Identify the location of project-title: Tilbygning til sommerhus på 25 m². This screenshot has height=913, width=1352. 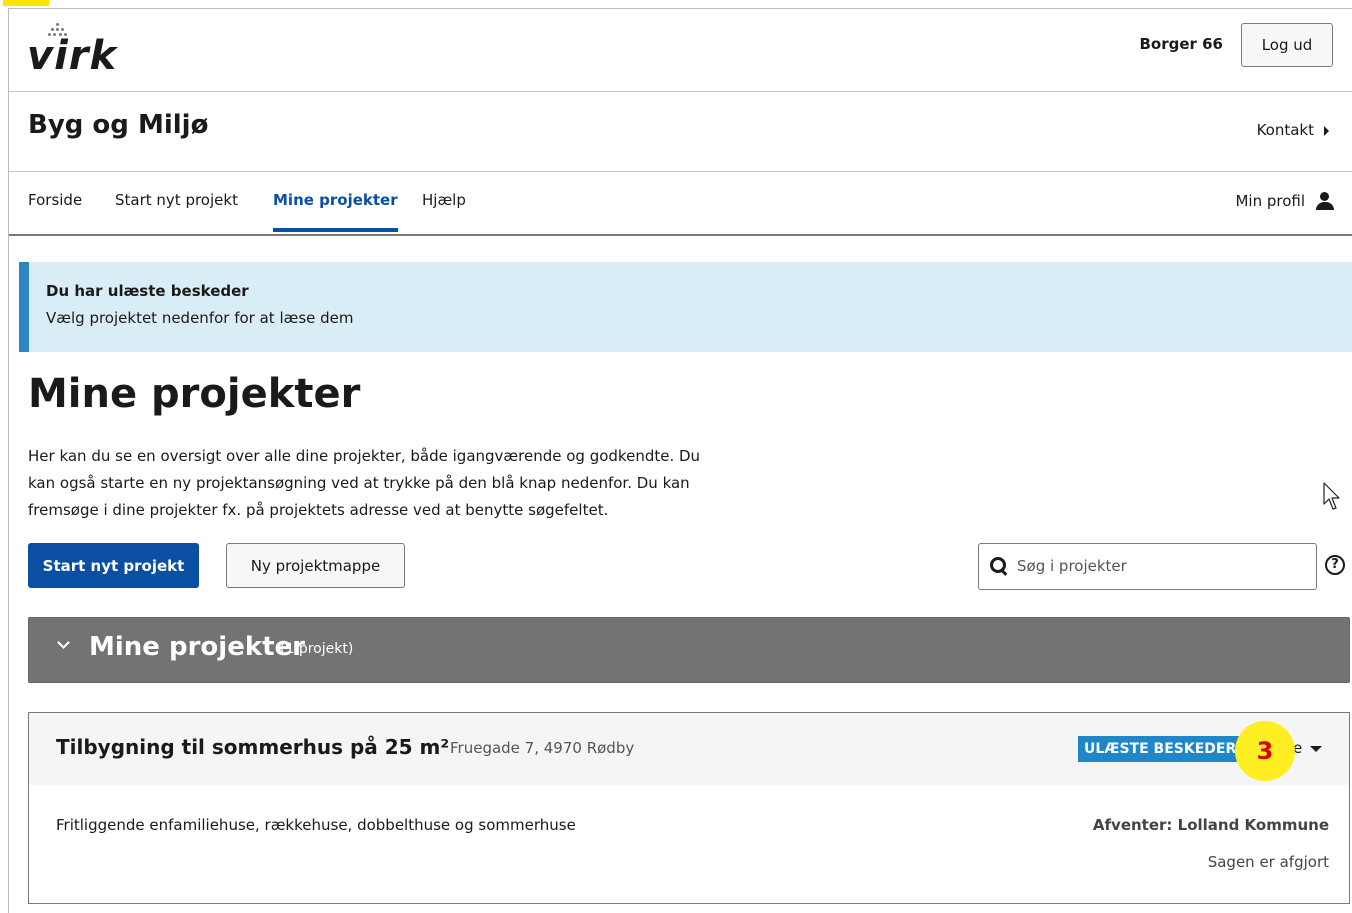
(252, 747).